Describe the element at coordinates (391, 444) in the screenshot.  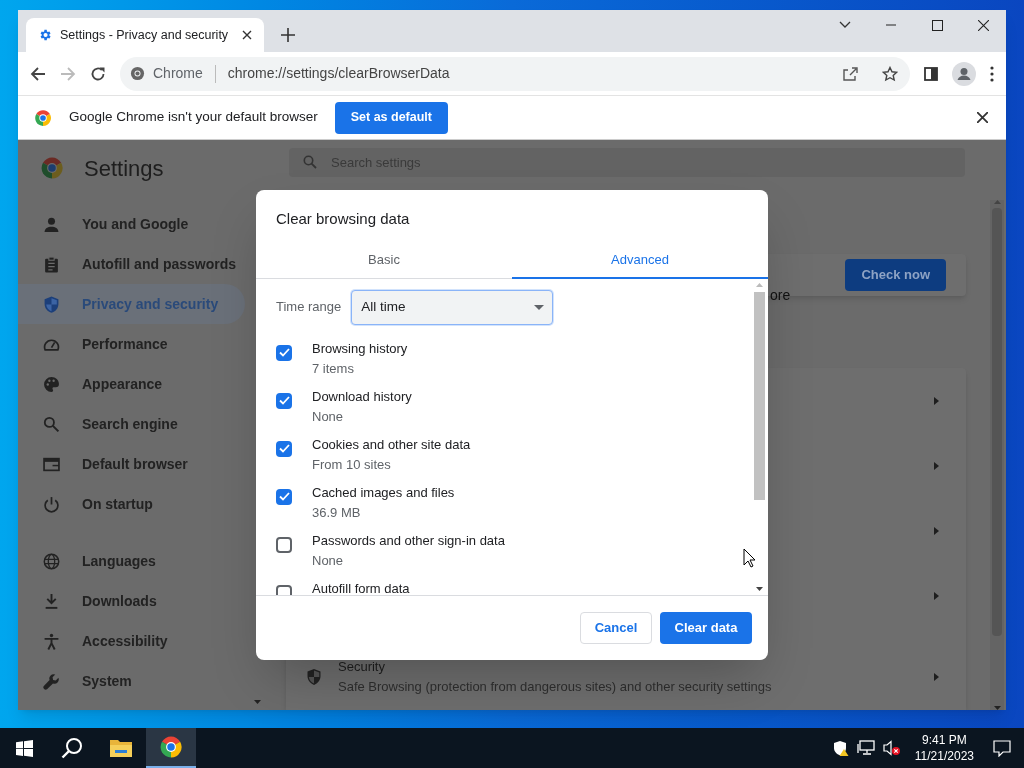
I see `item-label: Cookies and other site data` at that location.